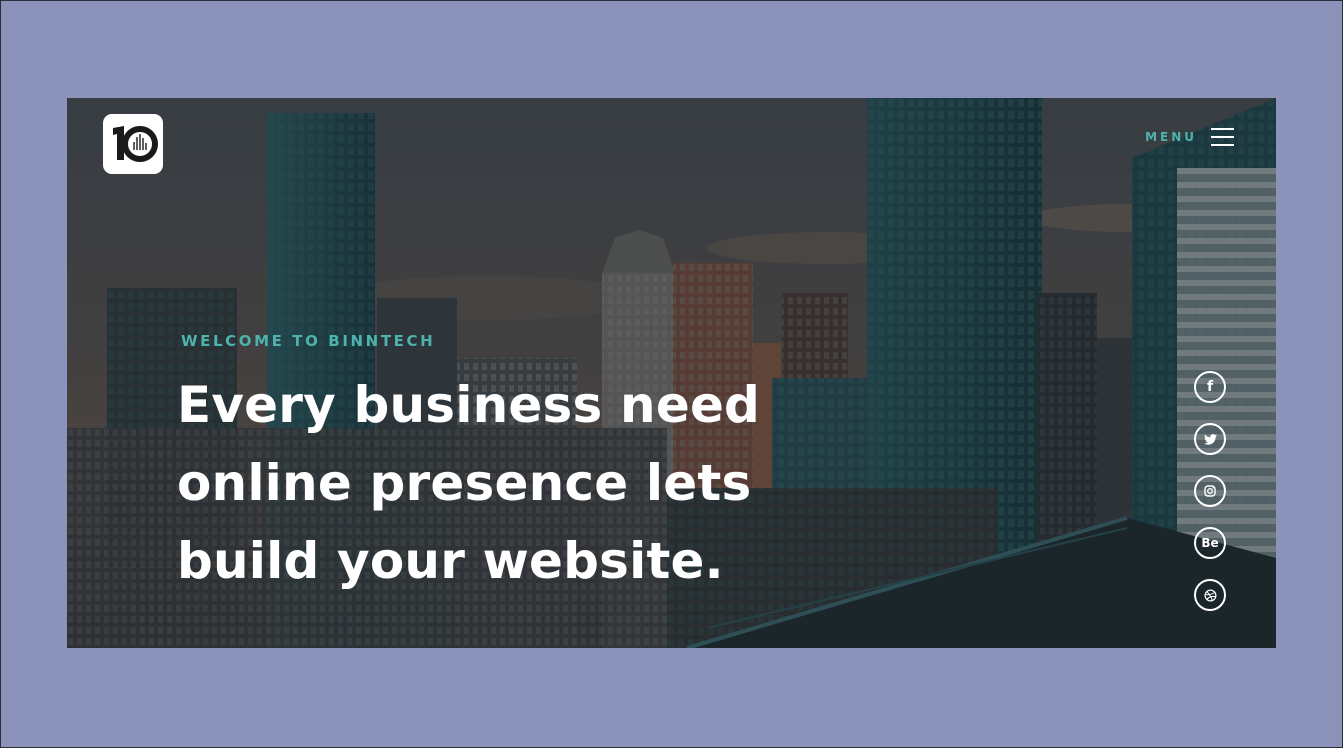 The height and width of the screenshot is (748, 1343). Describe the element at coordinates (308, 341) in the screenshot. I see `hero-eyebrow: WELCOME TO BINNTECH` at that location.